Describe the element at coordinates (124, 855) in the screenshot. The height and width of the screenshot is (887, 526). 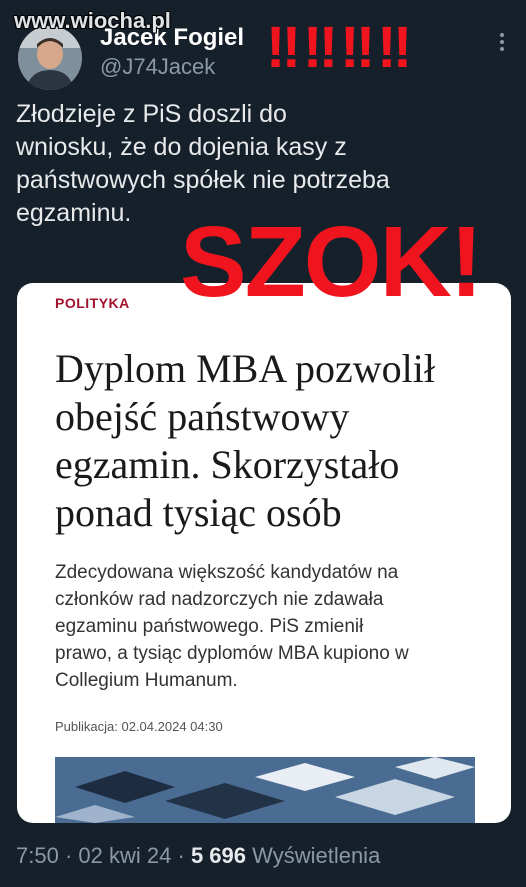
I see `tweet-date: 02 kwi 24` at that location.